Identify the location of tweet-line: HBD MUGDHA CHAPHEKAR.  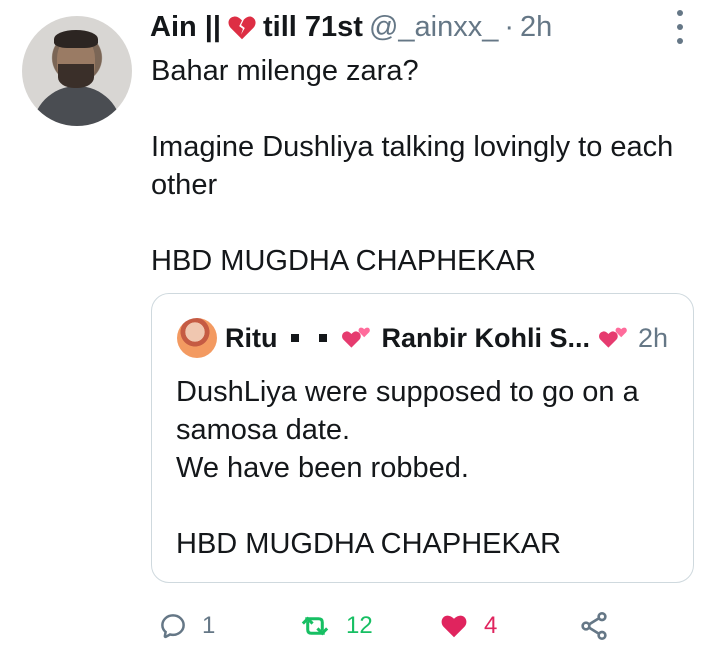
(344, 261).